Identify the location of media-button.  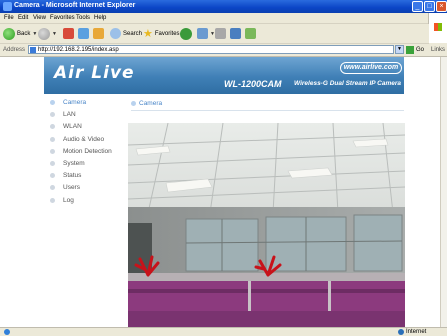
(186, 33).